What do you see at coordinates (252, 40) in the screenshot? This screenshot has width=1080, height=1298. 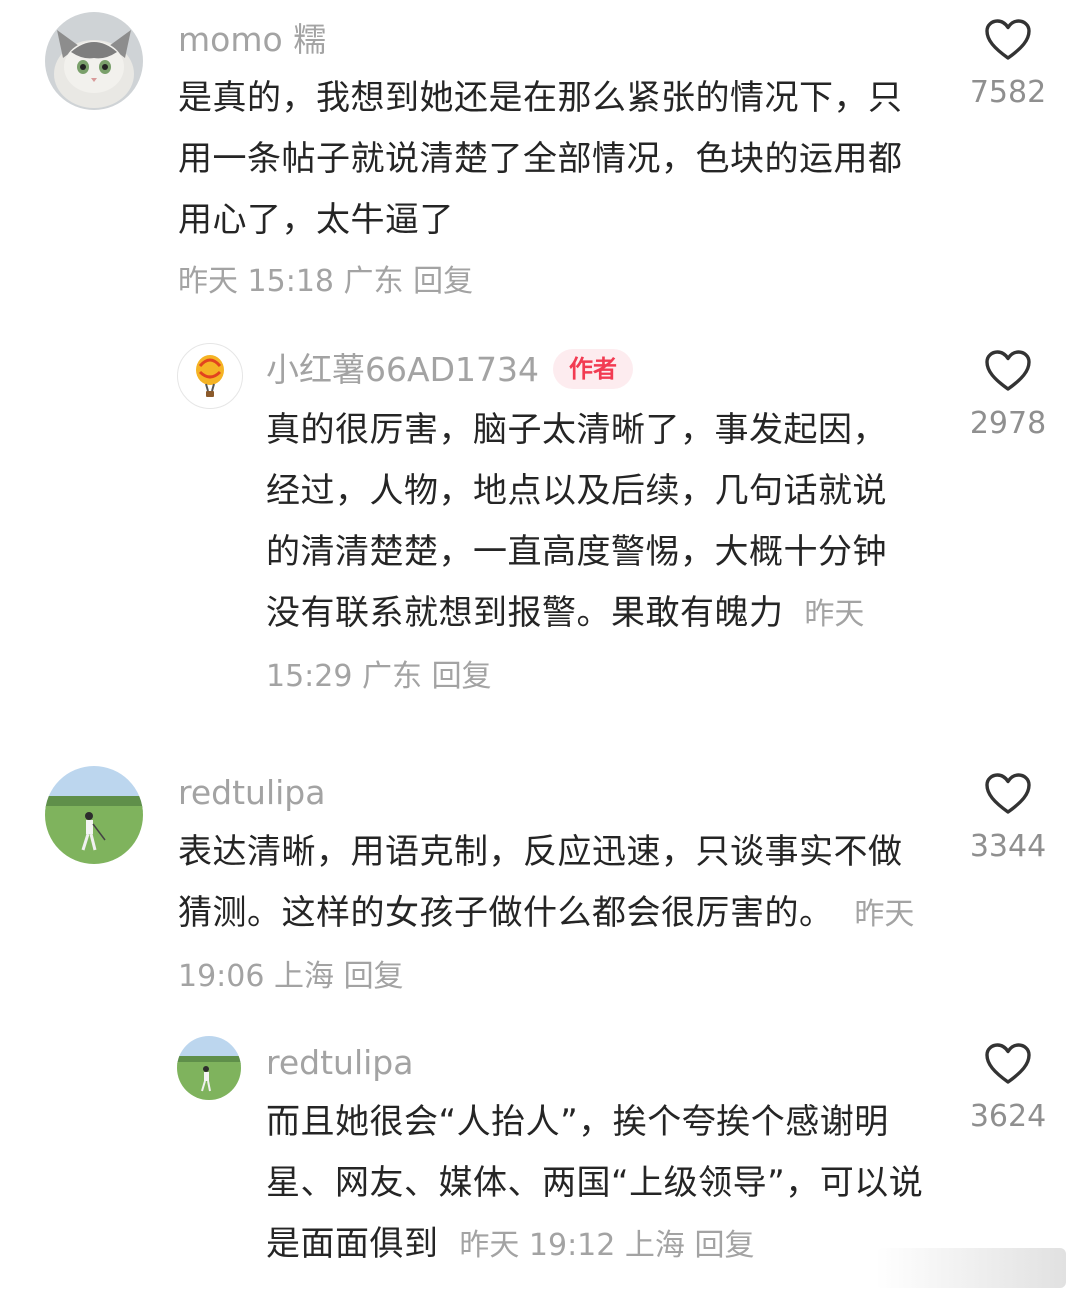 I see `username: momo 糯` at bounding box center [252, 40].